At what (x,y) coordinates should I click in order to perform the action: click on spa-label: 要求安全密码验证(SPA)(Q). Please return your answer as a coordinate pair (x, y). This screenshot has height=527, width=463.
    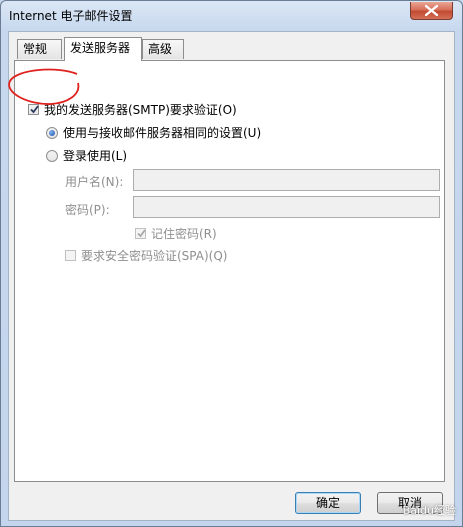
    Looking at the image, I should click on (154, 256).